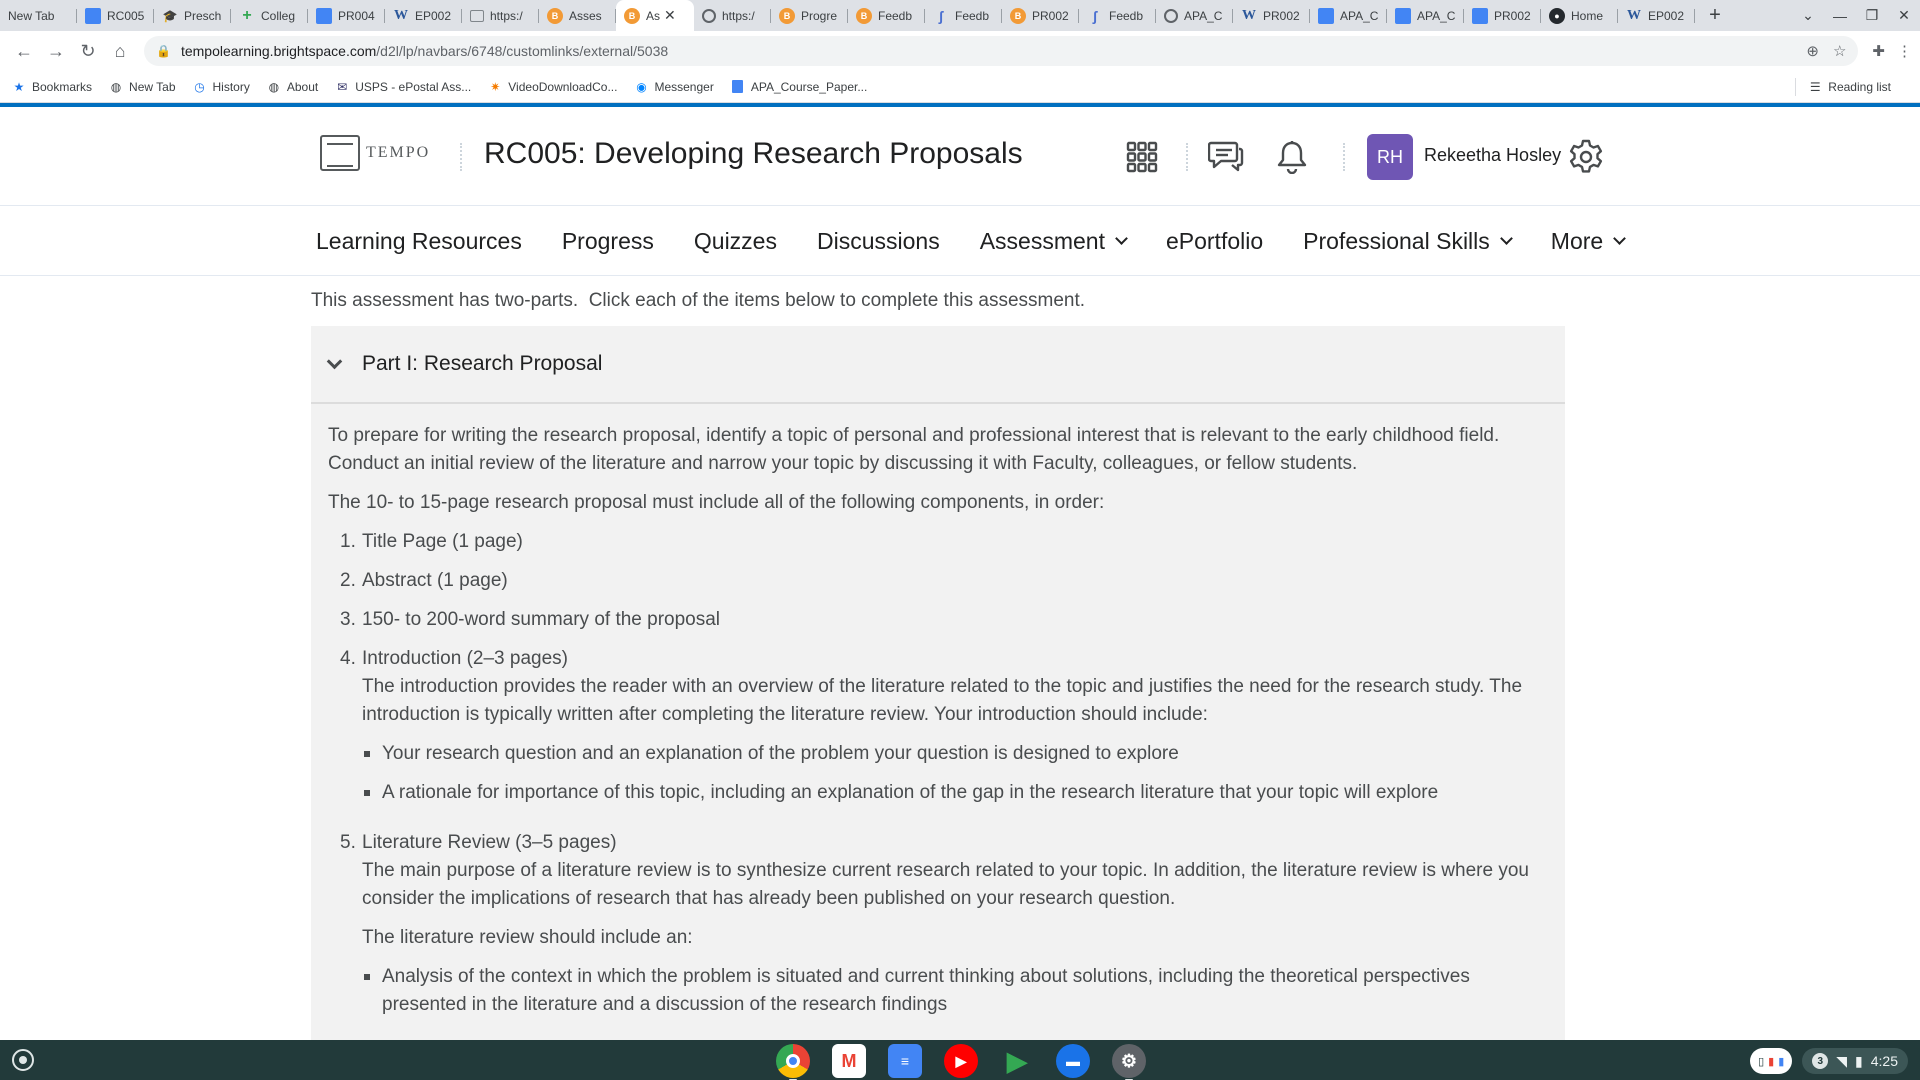 The width and height of the screenshot is (1920, 1080). What do you see at coordinates (753, 154) in the screenshot?
I see `course-title: RC005: Developing Research Proposals` at bounding box center [753, 154].